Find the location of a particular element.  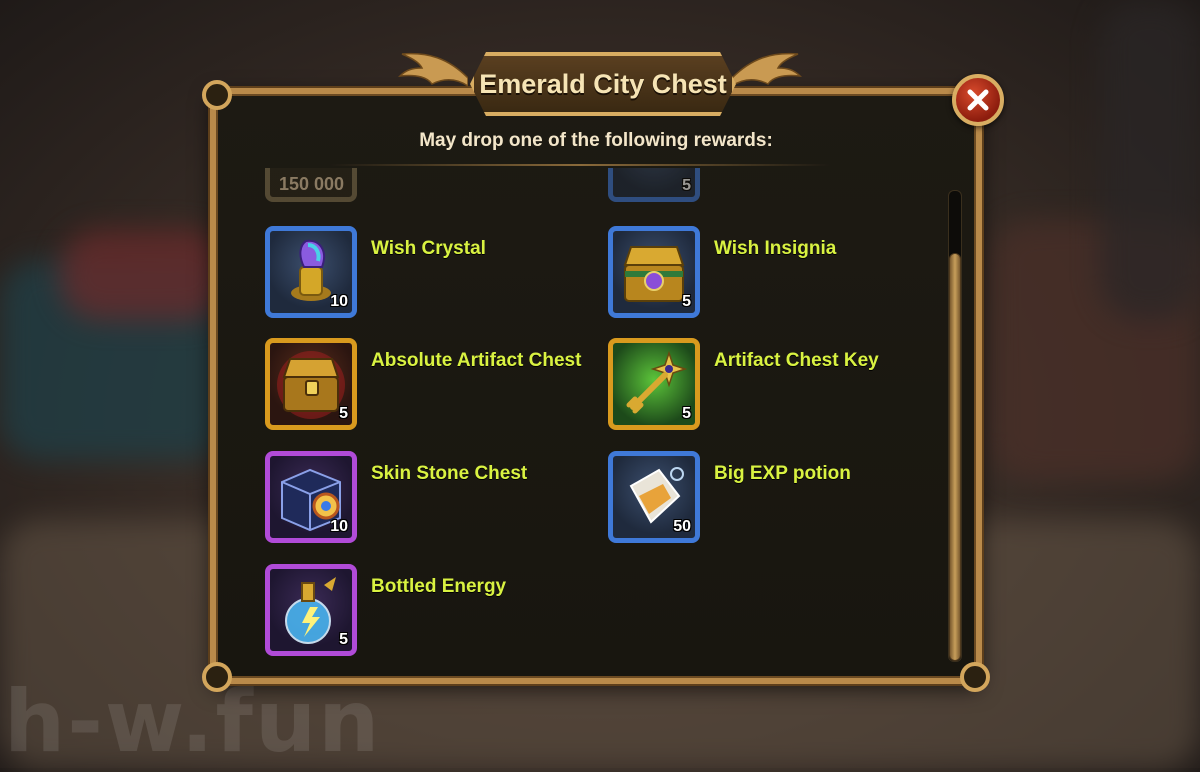

reward-item-wish-crystal: 10 Wish Crystal is located at coordinates (375, 272).